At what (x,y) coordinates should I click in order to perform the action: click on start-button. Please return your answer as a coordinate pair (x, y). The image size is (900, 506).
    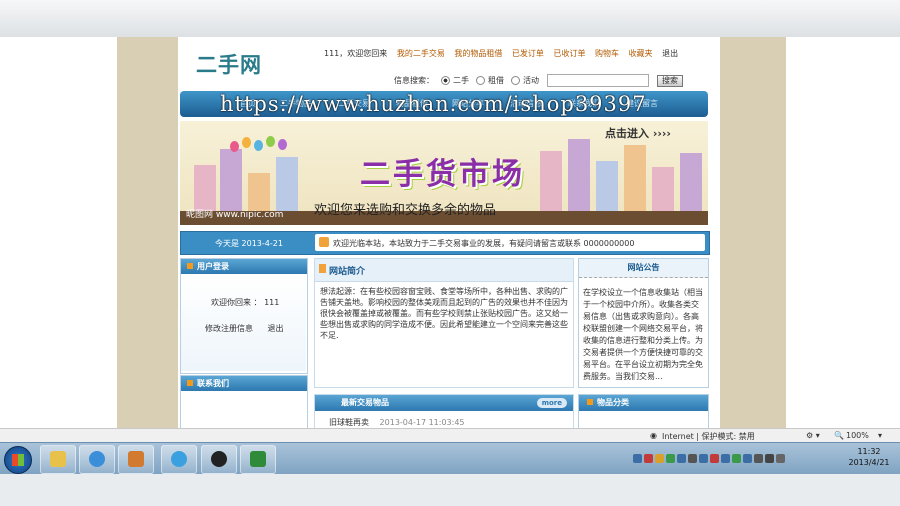
    Looking at the image, I should click on (18, 460).